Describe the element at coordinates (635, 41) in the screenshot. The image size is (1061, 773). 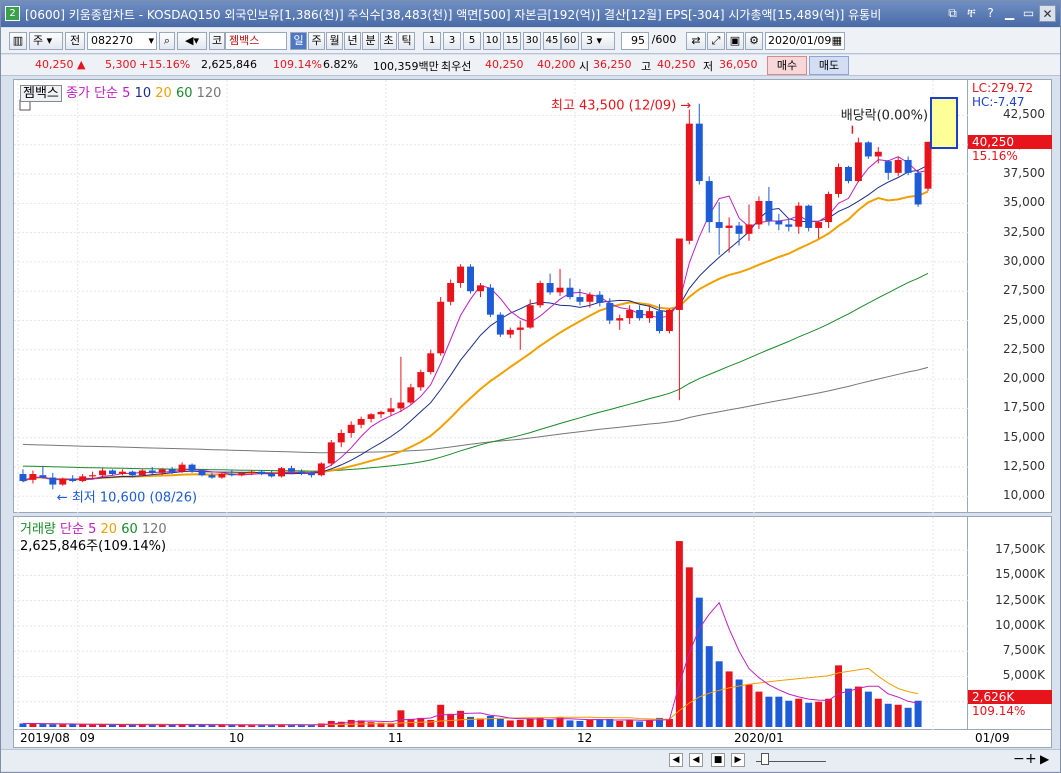
I see `count-input: 95` at that location.